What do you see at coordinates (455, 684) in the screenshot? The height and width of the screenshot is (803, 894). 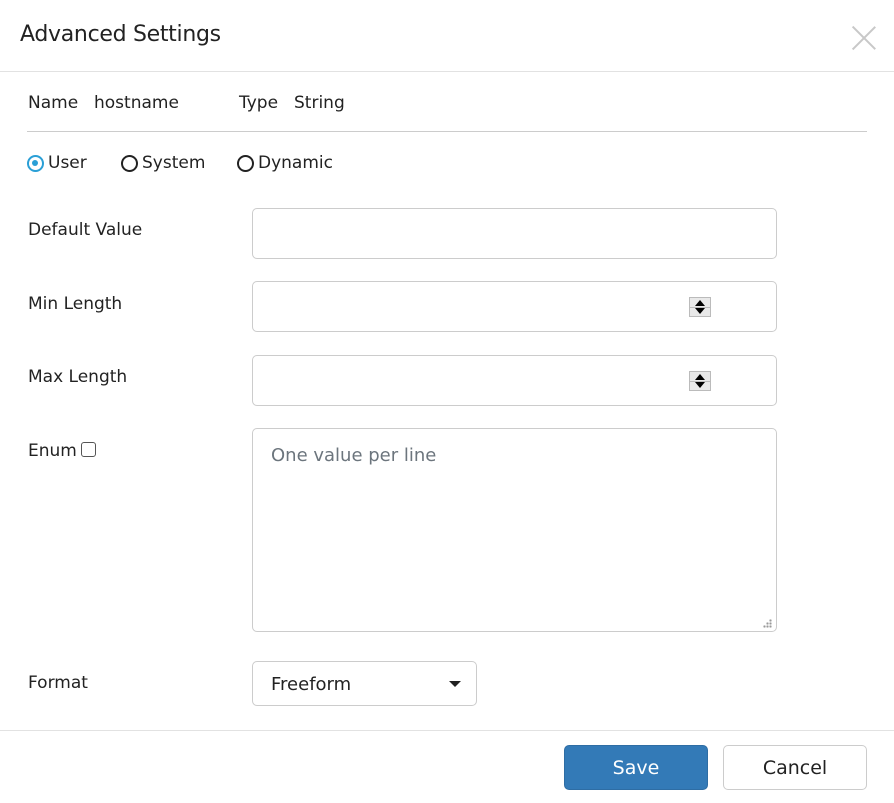 I see `caret-down-icon` at bounding box center [455, 684].